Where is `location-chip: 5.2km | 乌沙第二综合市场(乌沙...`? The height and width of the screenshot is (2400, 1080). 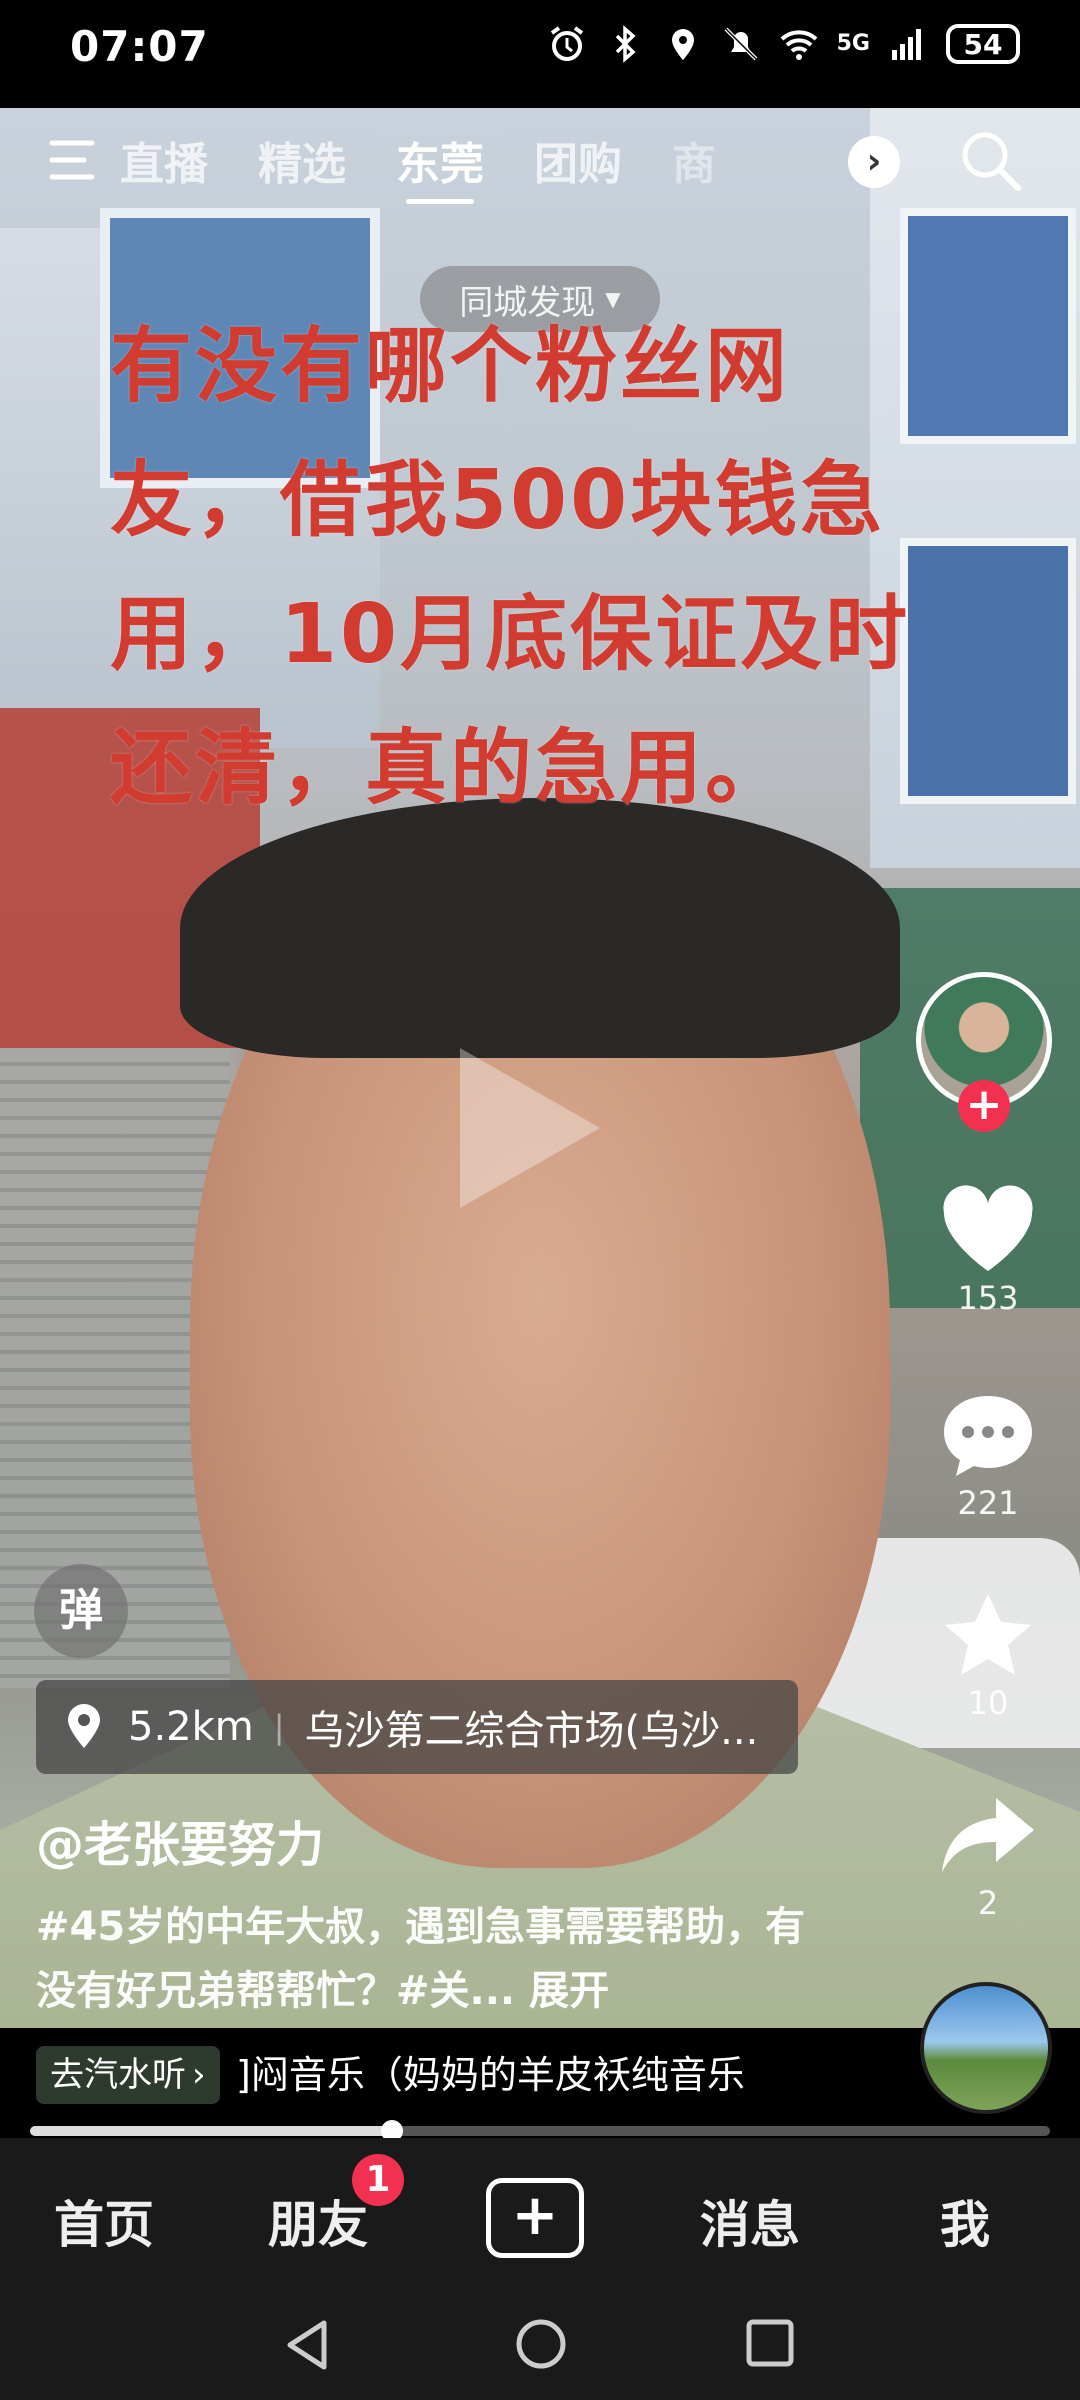 location-chip: 5.2km | 乌沙第二综合市场(乌沙... is located at coordinates (417, 1727).